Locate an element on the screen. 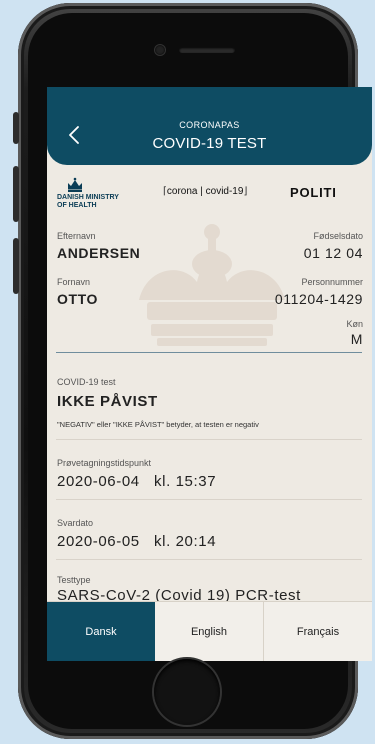  firstname-label: Fornavn is located at coordinates (74, 282).